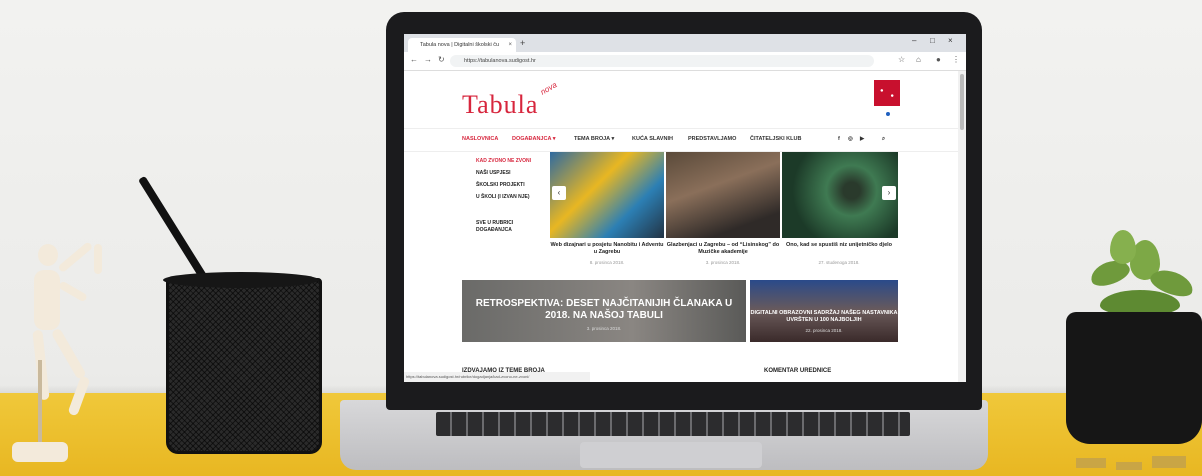 Image resolution: width=1202 pixels, height=476 pixels. What do you see at coordinates (798, 371) in the screenshot?
I see `section-heading-right: KOMENTAR UREDNICE` at bounding box center [798, 371].